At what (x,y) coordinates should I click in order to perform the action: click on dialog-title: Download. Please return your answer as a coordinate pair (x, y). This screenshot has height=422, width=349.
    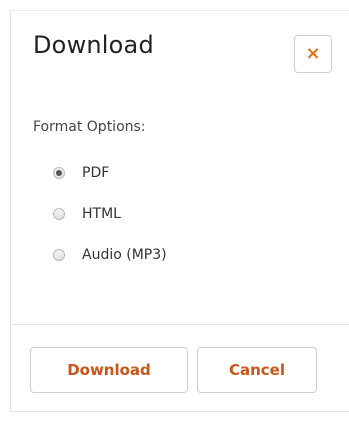
    Looking at the image, I should click on (93, 45).